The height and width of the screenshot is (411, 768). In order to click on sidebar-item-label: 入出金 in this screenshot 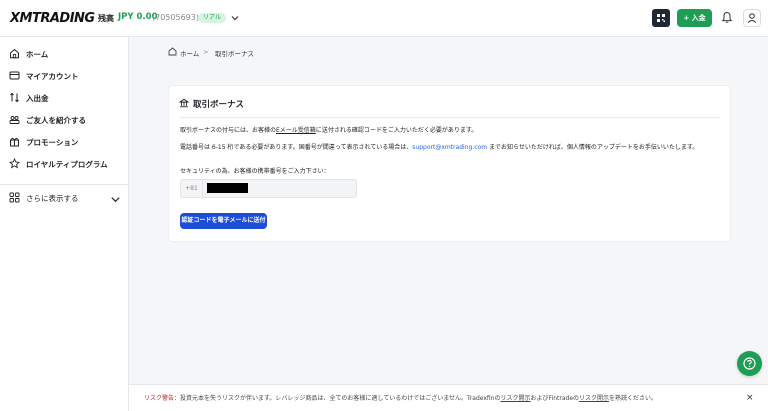, I will do `click(37, 98)`.